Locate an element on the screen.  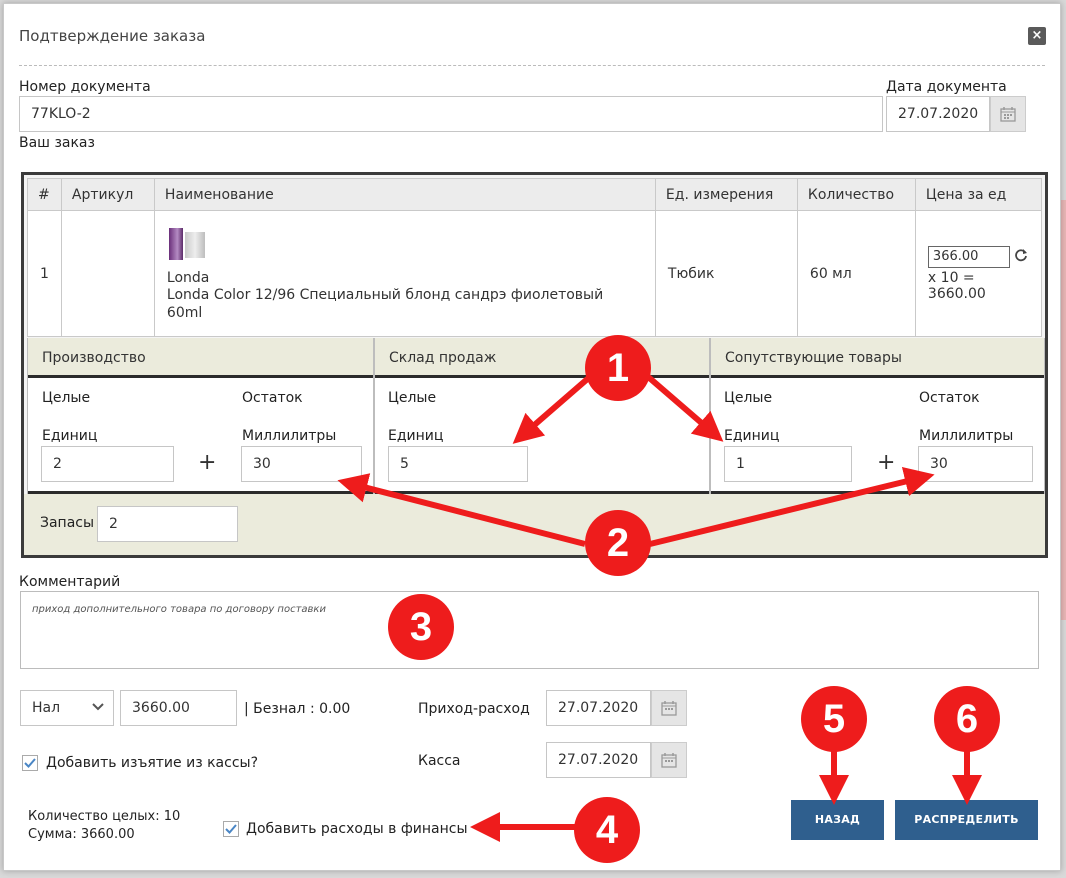
expenses-label: Добавить расходы в финансы is located at coordinates (357, 829).